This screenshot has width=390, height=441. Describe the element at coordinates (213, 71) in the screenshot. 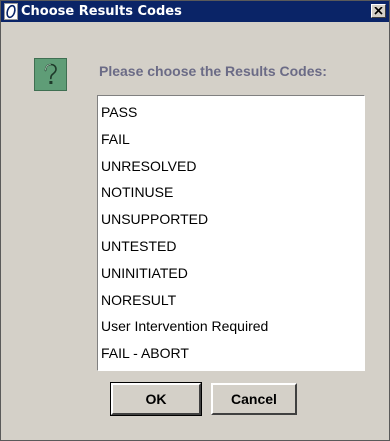

I see `prompt-label: Please choose the Results Codes:` at that location.